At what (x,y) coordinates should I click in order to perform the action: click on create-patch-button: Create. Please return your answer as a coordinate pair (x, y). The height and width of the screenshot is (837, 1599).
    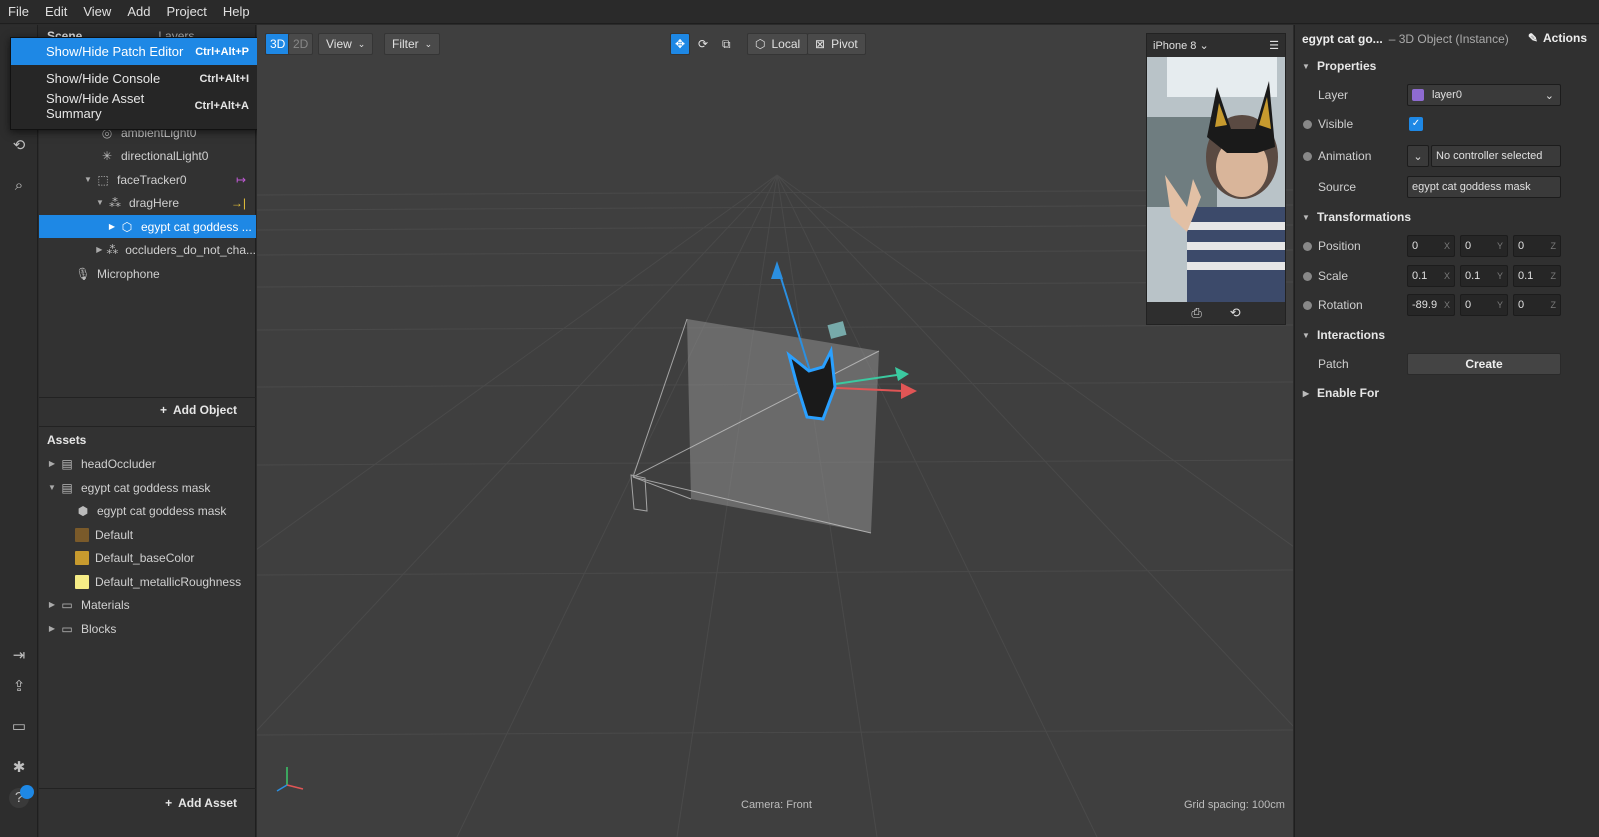
    Looking at the image, I should click on (1484, 364).